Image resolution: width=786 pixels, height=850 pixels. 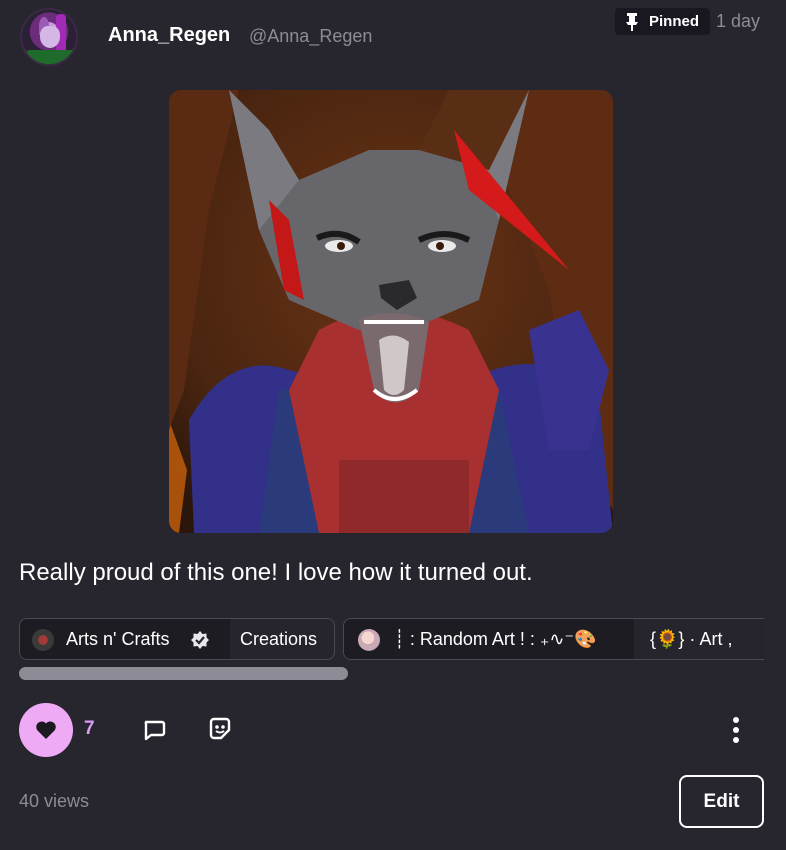 I want to click on sticker-button, so click(x=220, y=729).